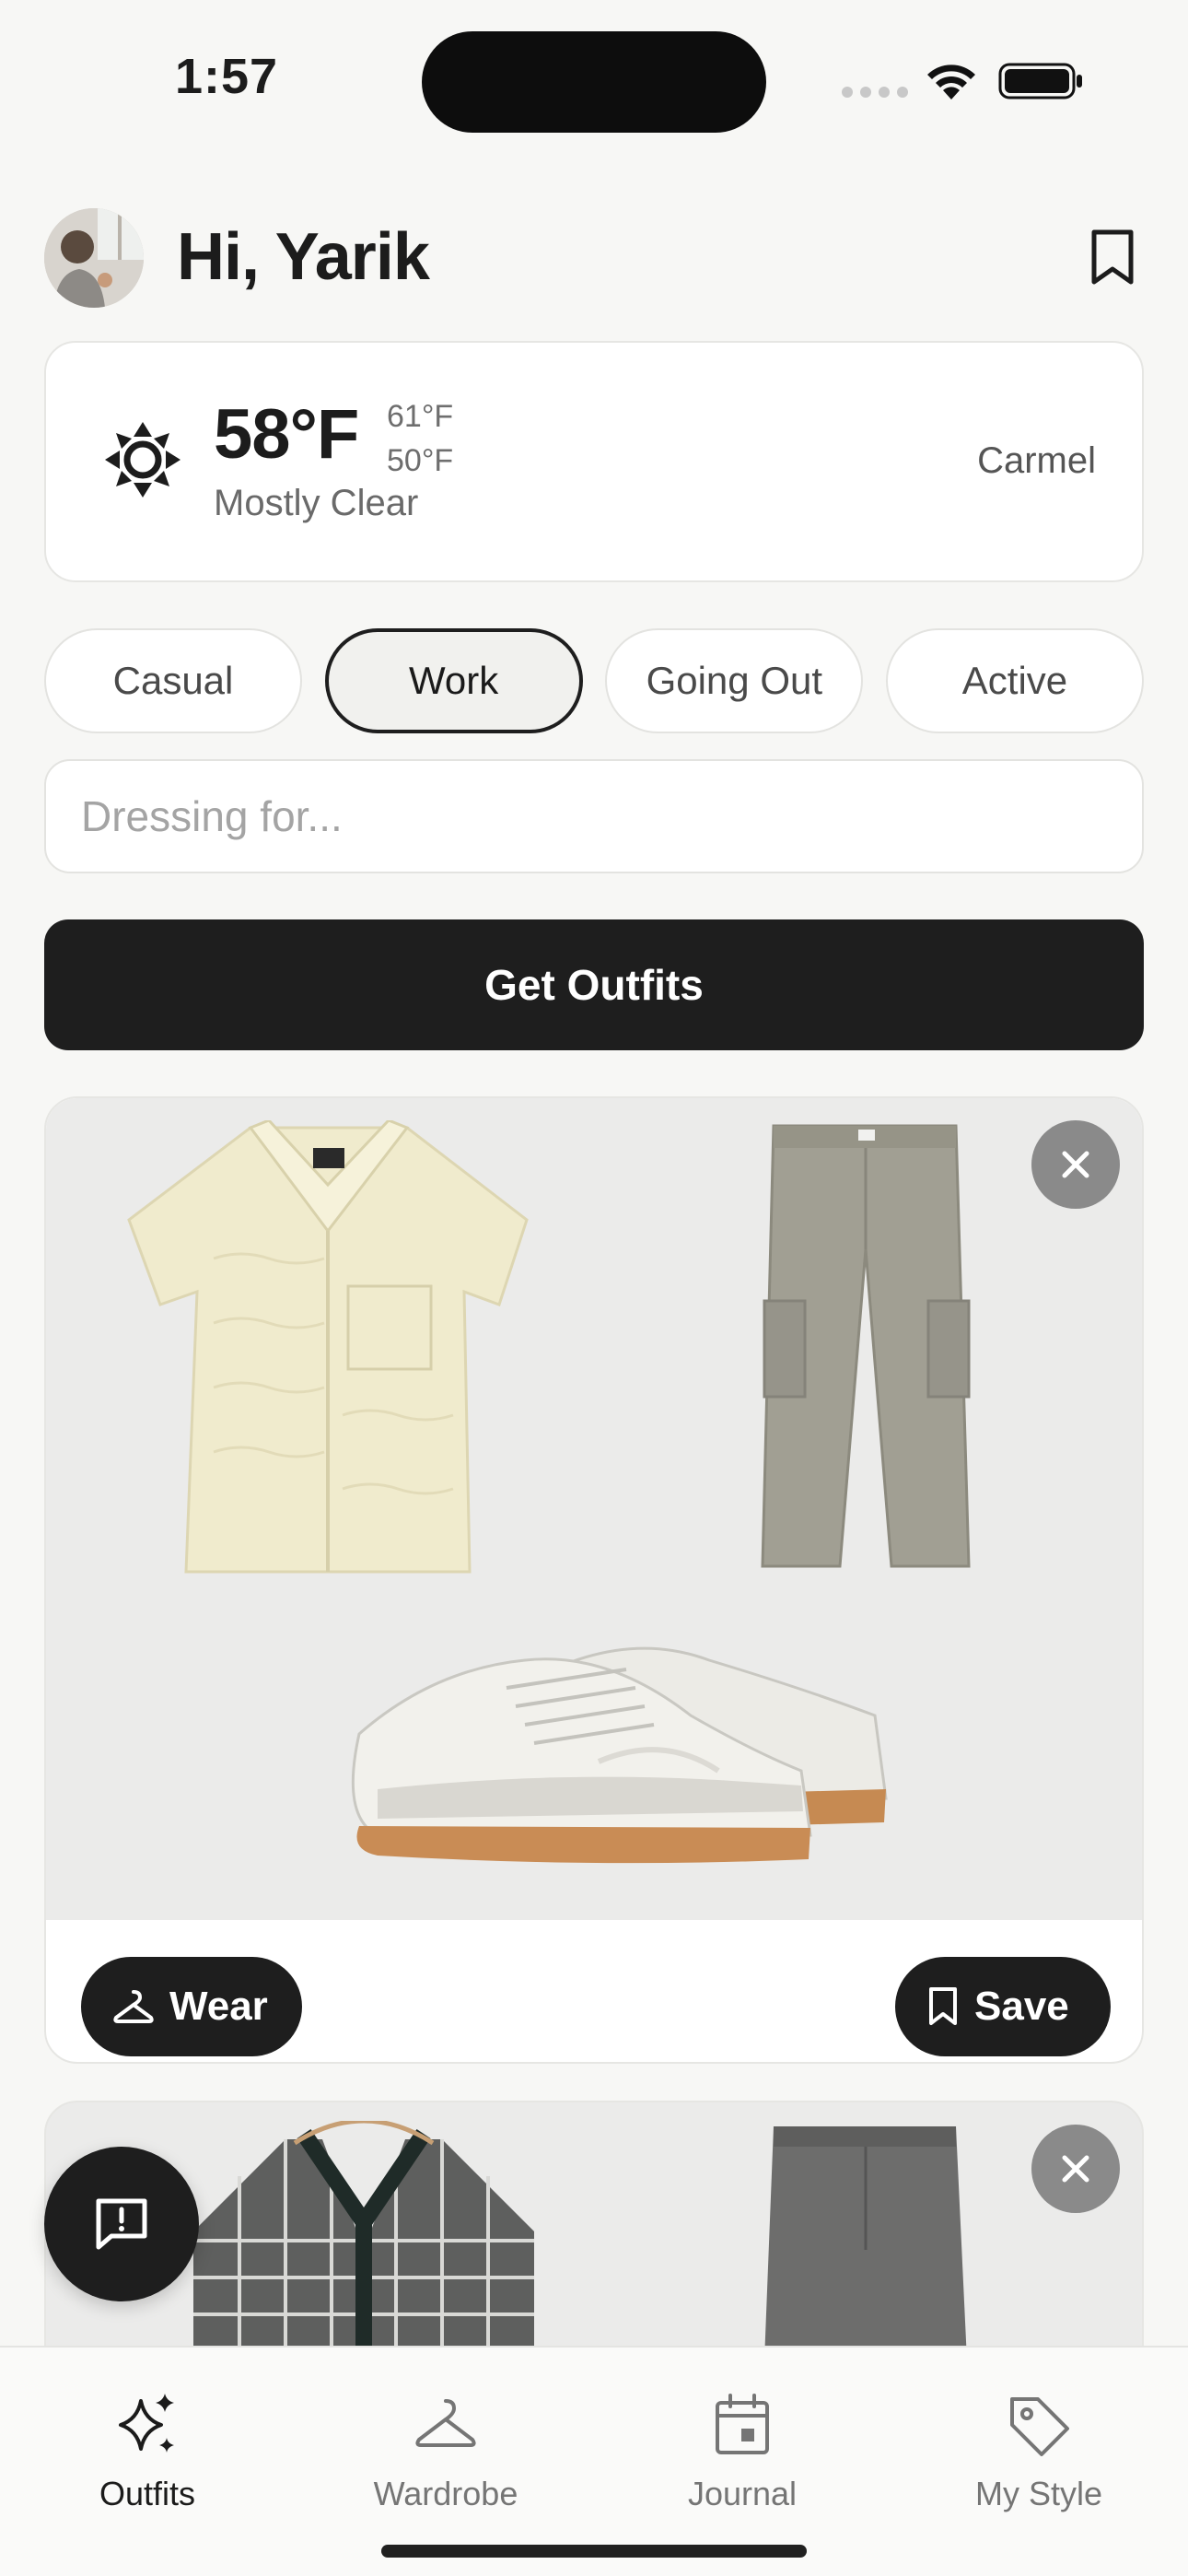  What do you see at coordinates (742, 2493) in the screenshot?
I see `tab-label: Journal` at bounding box center [742, 2493].